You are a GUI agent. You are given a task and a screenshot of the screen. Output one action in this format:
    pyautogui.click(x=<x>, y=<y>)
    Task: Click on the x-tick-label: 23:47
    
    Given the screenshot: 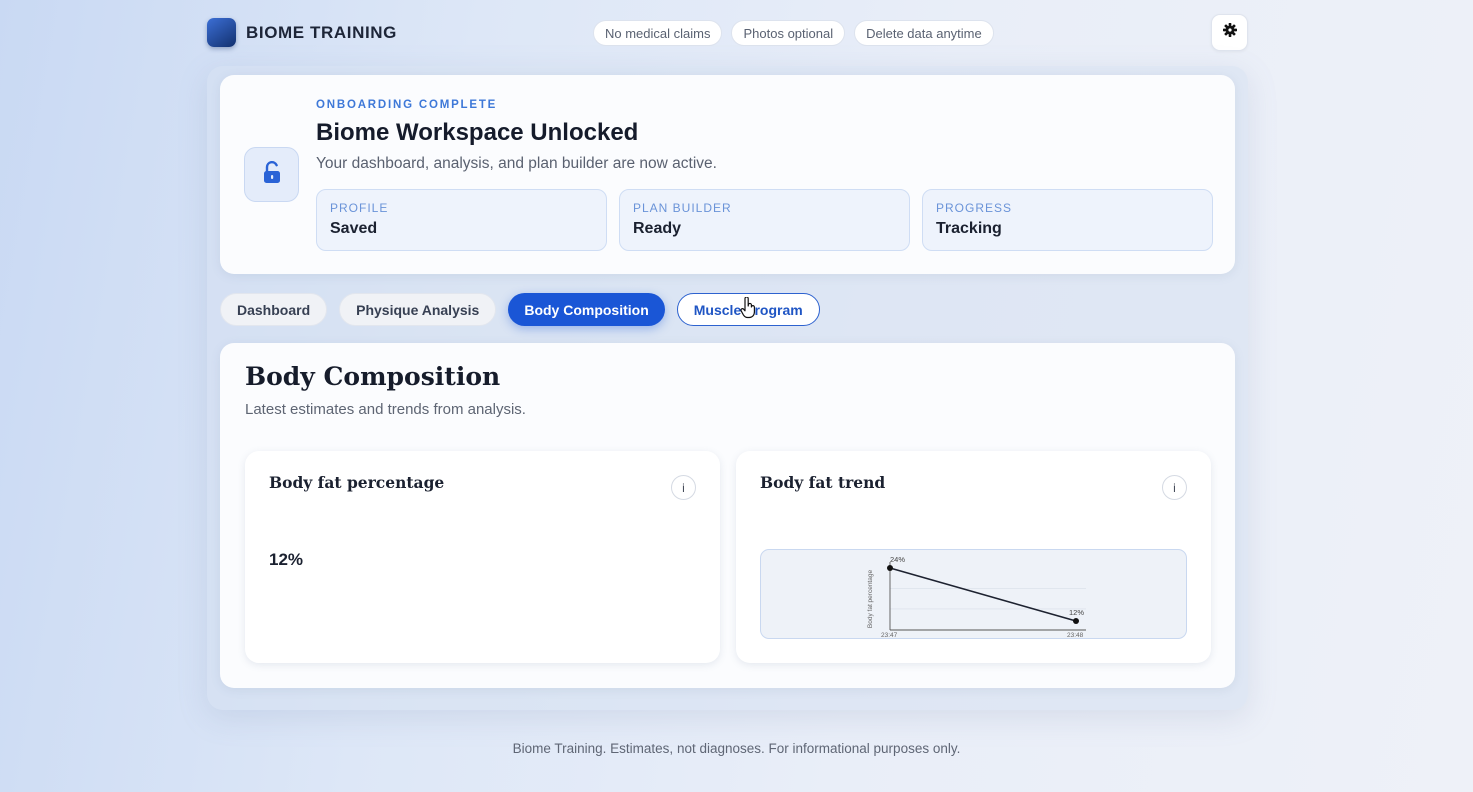 What is the action you would take?
    pyautogui.click(x=889, y=635)
    